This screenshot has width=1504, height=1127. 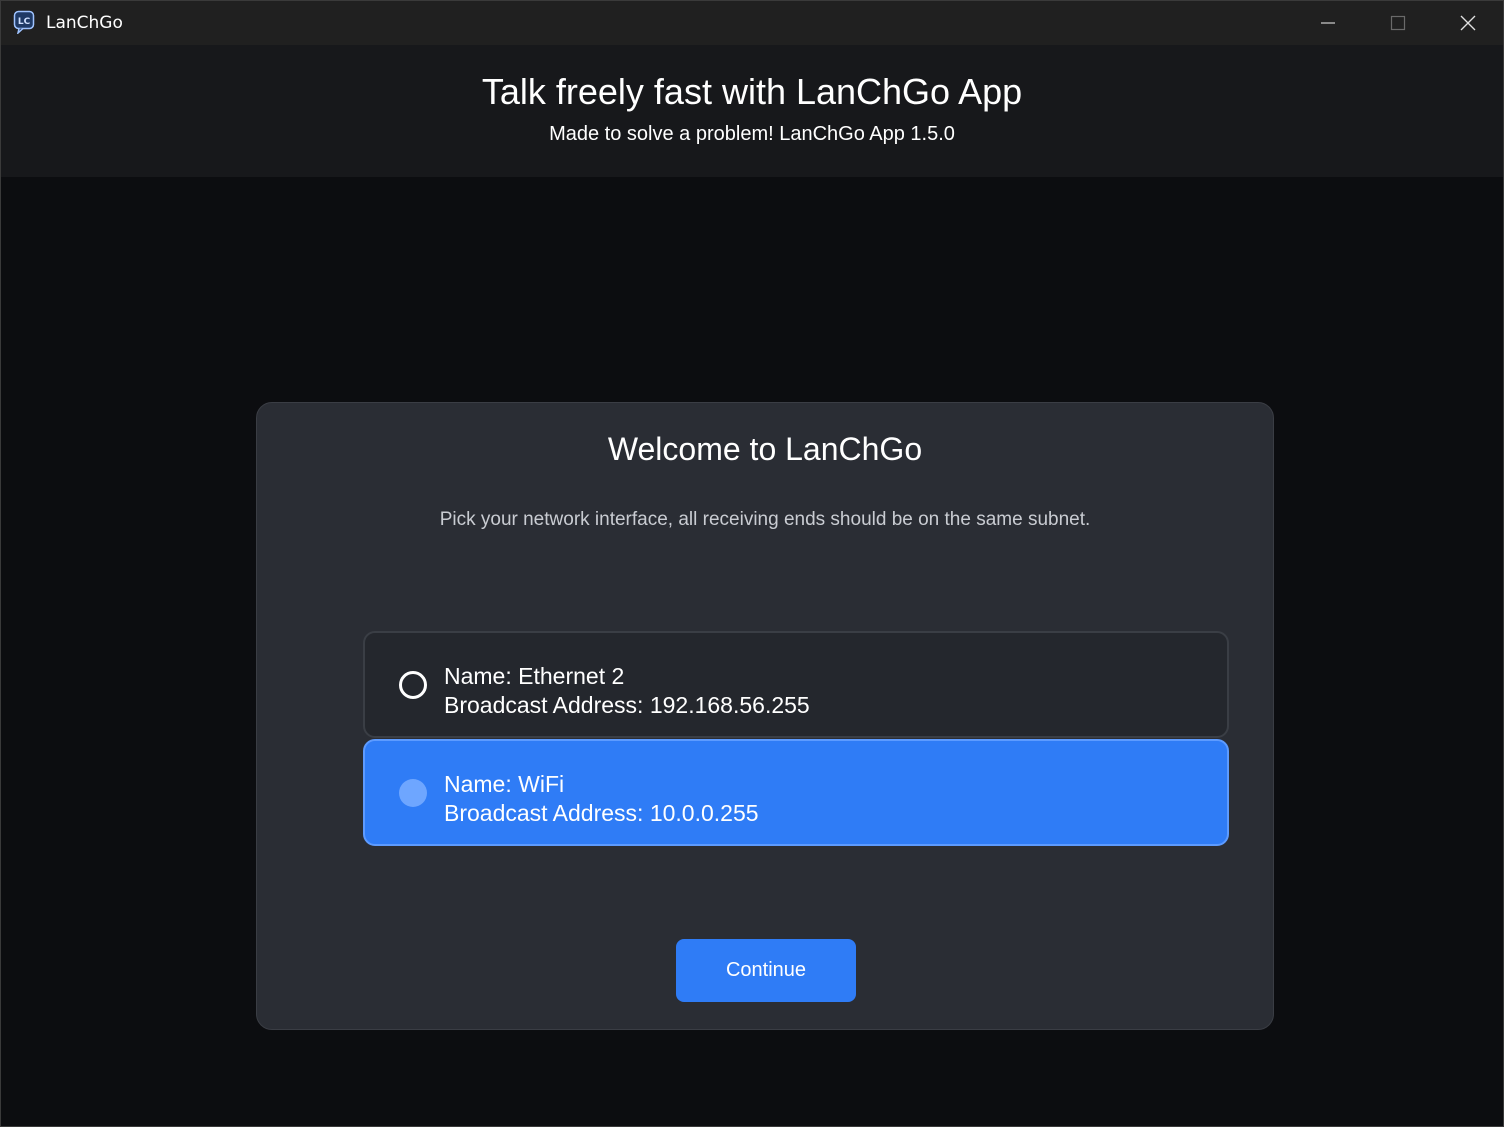 I want to click on maximize-icon, so click(x=1398, y=23).